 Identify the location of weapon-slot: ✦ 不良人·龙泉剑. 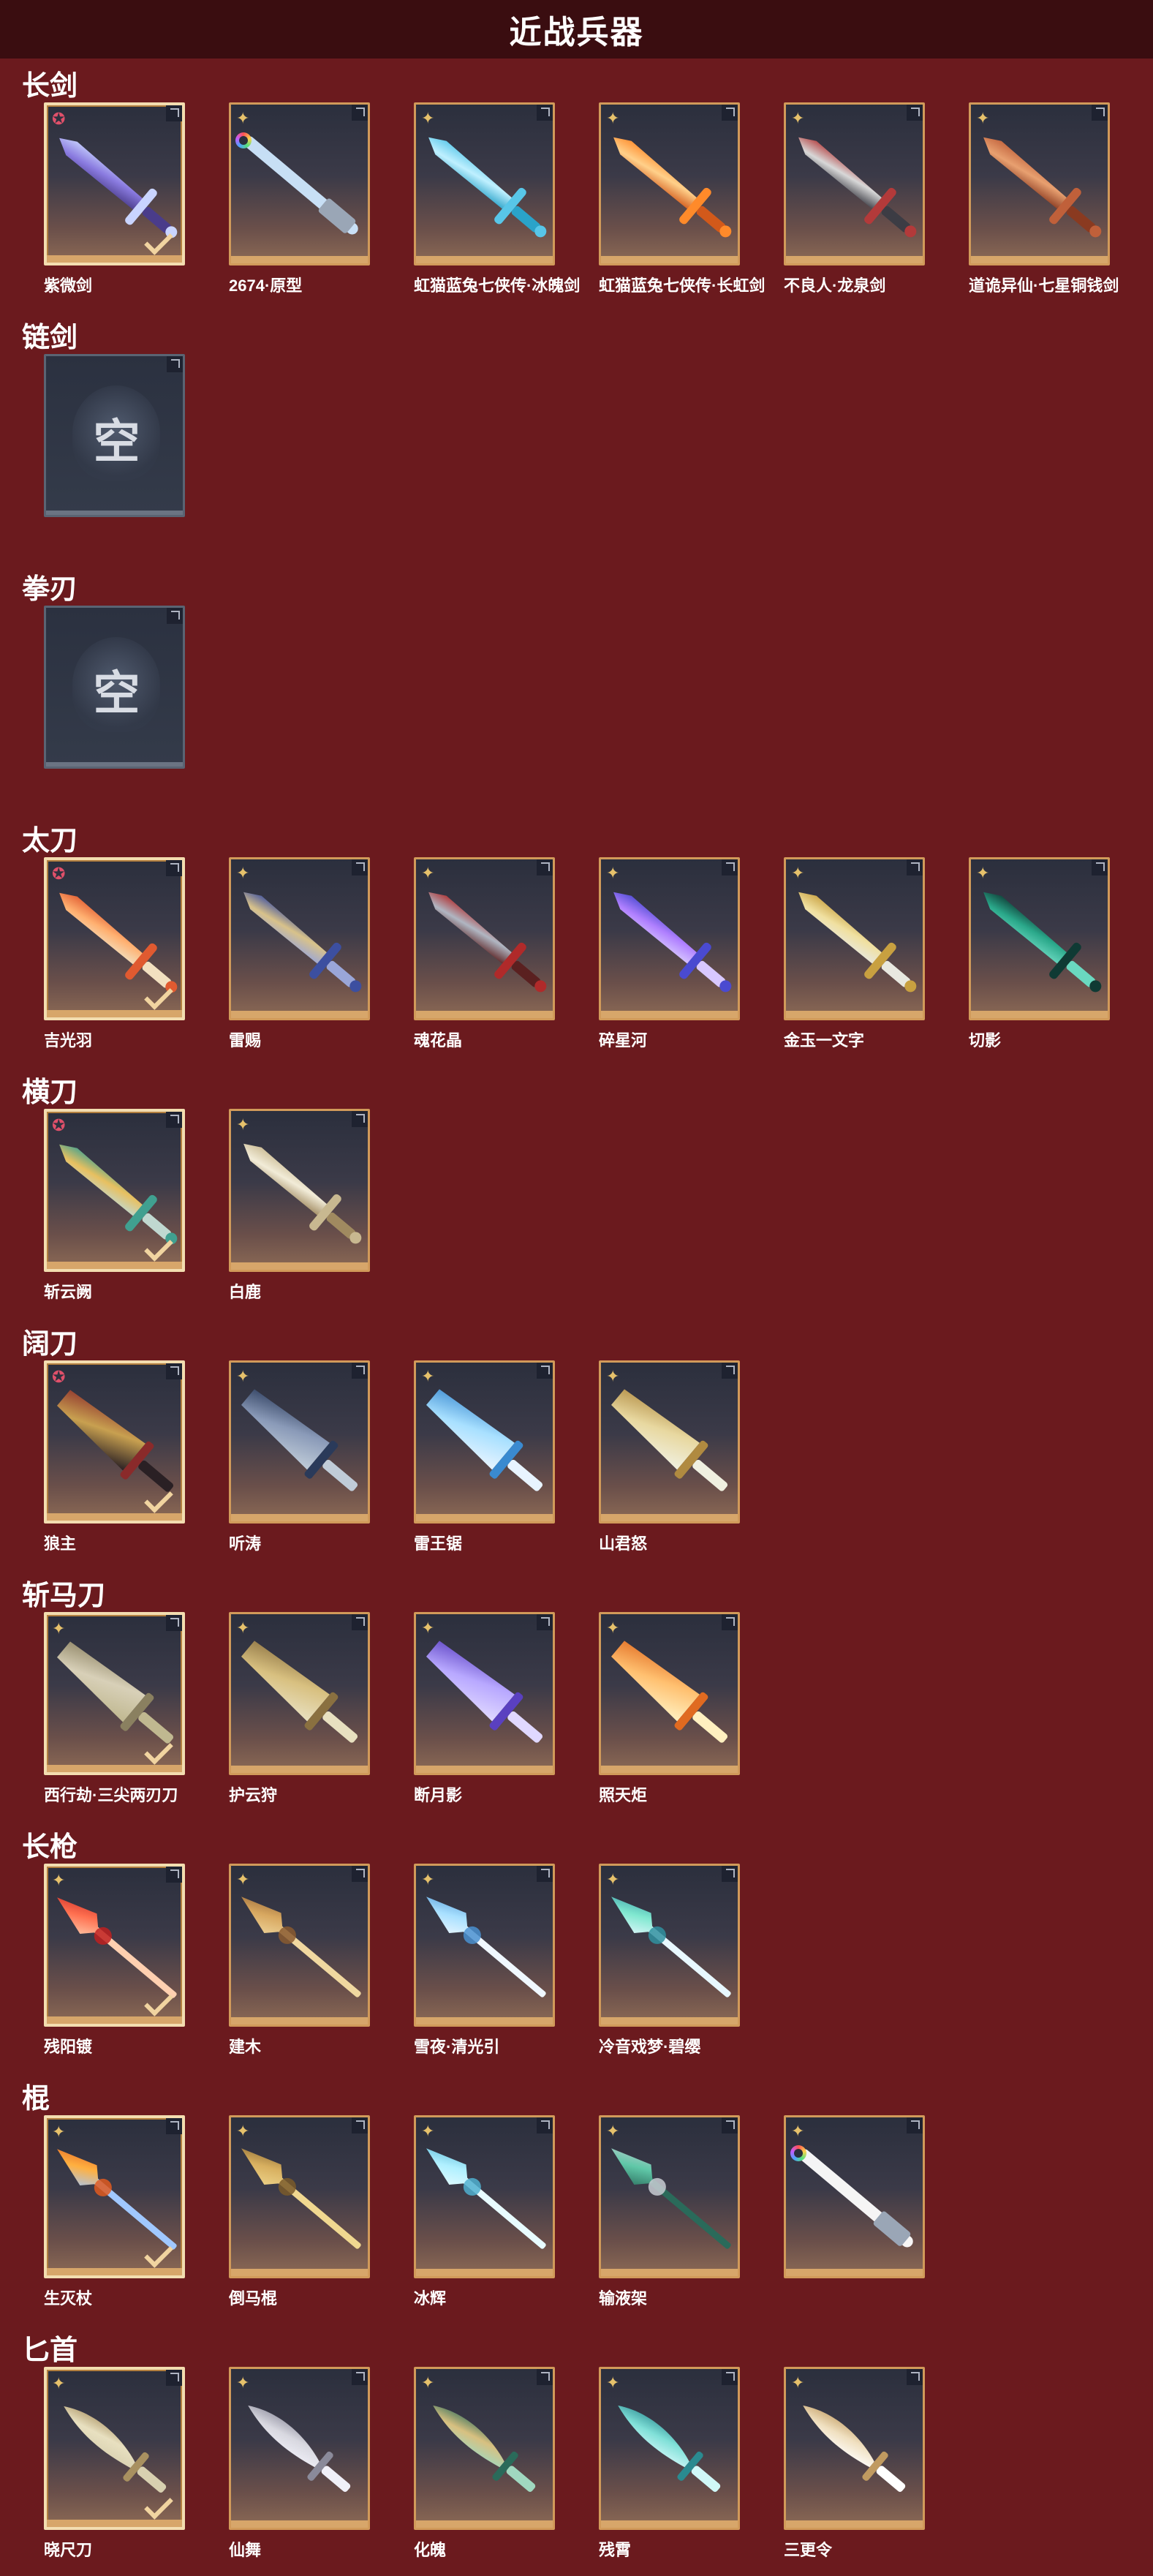
(854, 198).